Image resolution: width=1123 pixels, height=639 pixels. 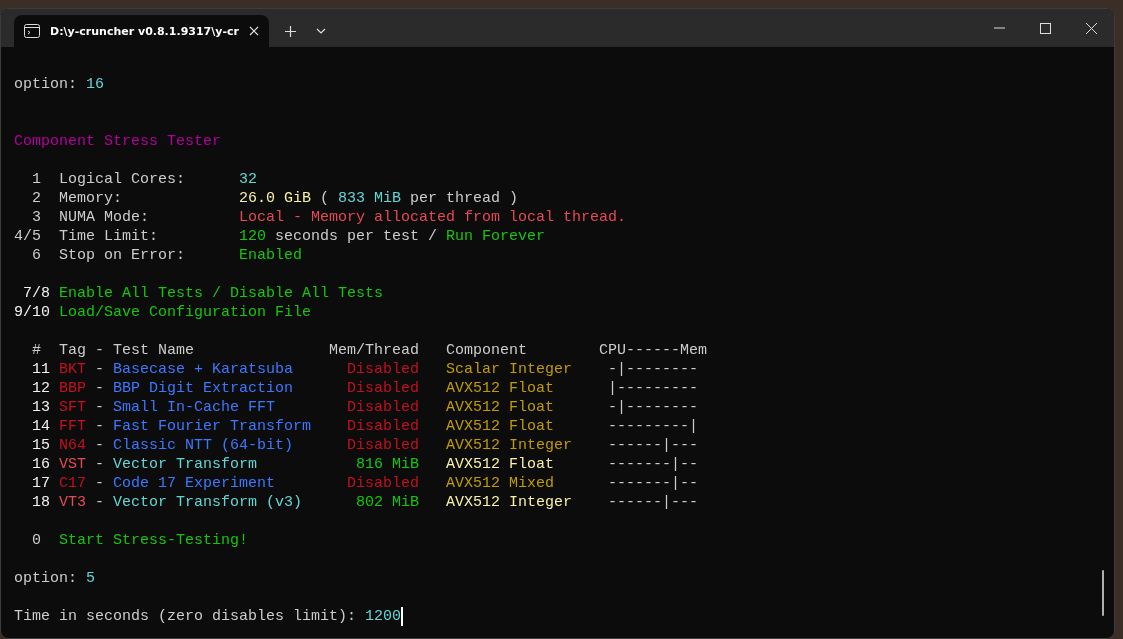 I want to click on setting-label: Memory:, so click(x=91, y=198).